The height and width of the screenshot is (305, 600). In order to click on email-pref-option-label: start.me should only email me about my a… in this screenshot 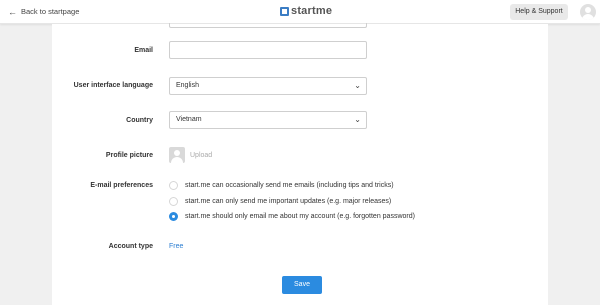, I will do `click(300, 216)`.